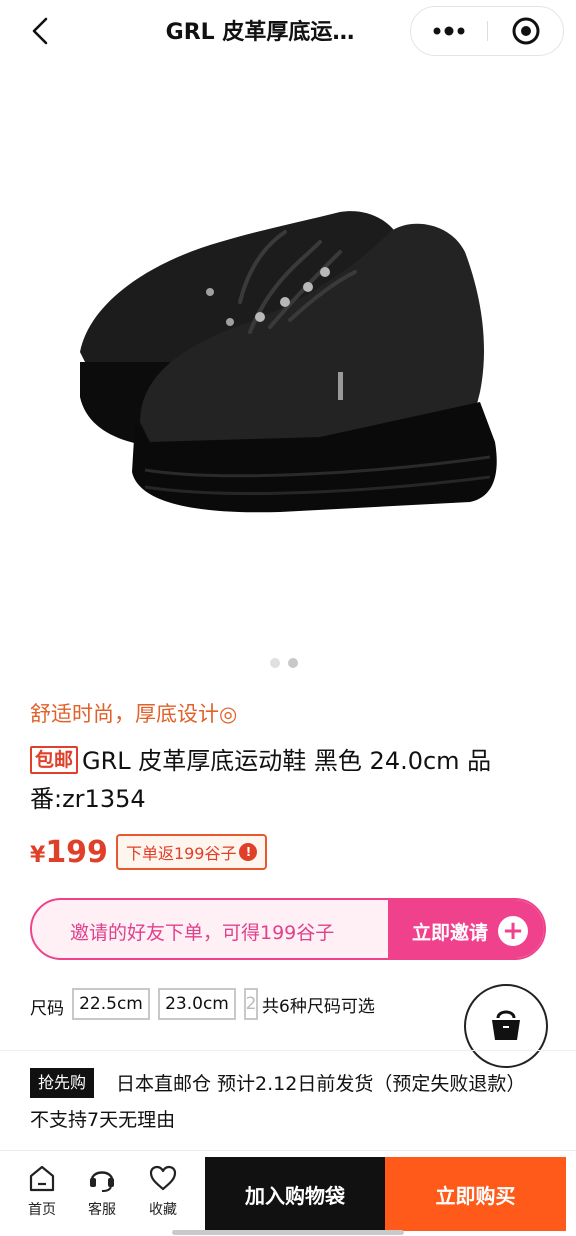 Image resolution: width=576 pixels, height=1236 pixels. I want to click on home-icon, so click(42, 1178).